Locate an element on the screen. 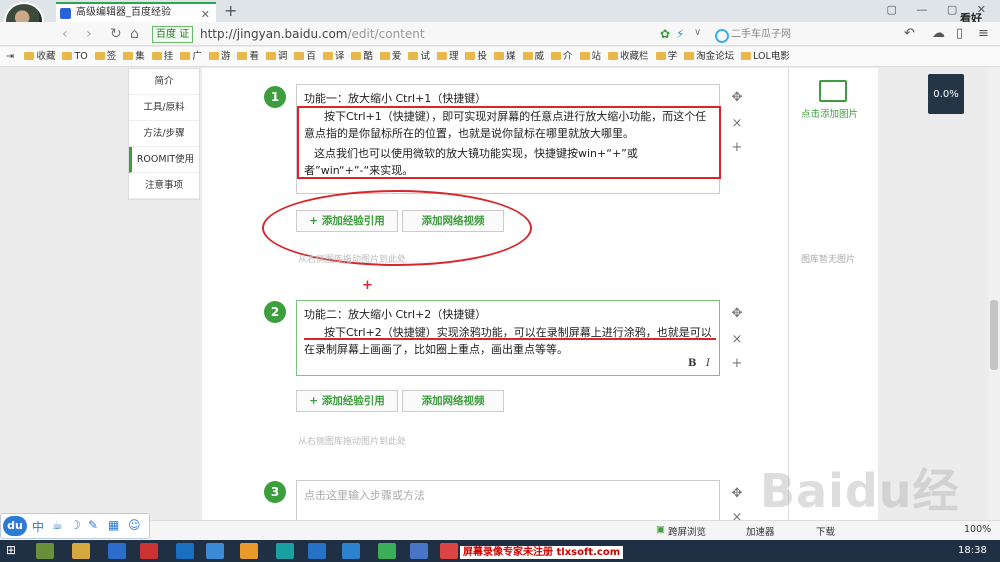 The height and width of the screenshot is (562, 1000). add-video-button: 添加网络视频 is located at coordinates (453, 401).